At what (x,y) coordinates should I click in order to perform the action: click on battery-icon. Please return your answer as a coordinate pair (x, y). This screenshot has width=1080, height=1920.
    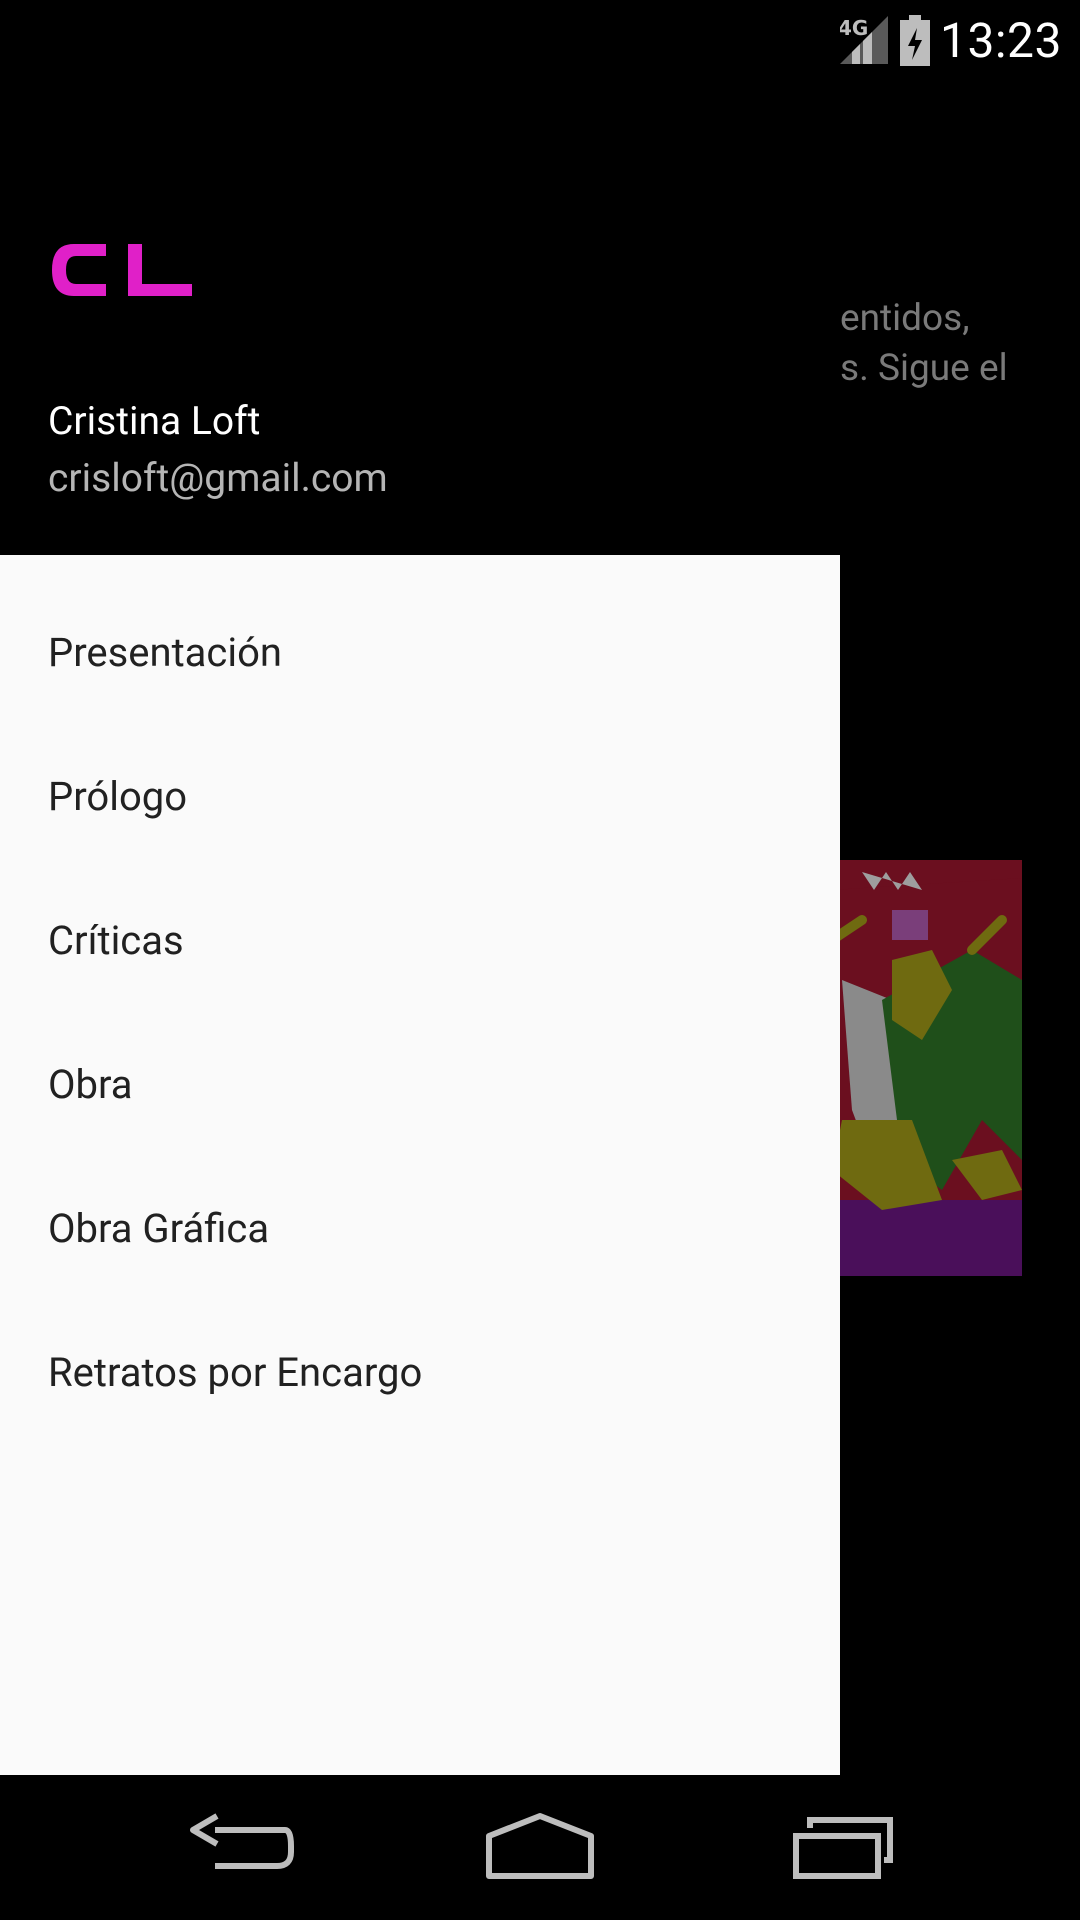
    Looking at the image, I should click on (914, 40).